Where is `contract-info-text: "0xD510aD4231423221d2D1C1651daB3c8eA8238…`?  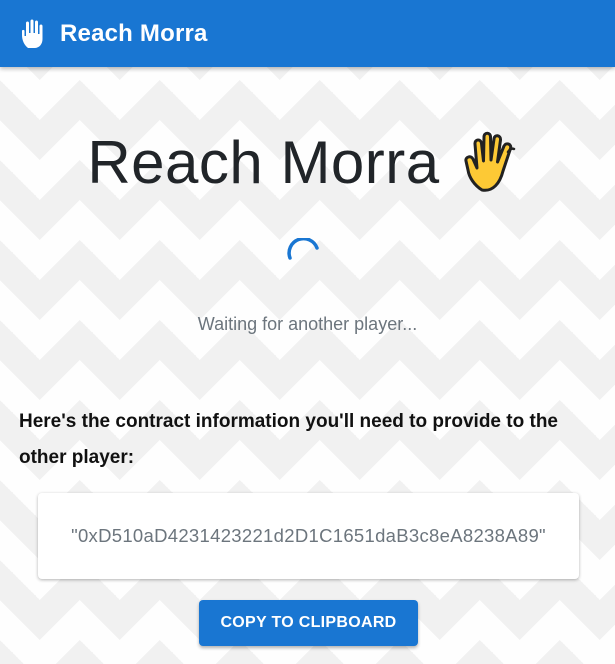
contract-info-text: "0xD510aD4231423221d2D1C1651daB3c8eA8238… is located at coordinates (308, 536).